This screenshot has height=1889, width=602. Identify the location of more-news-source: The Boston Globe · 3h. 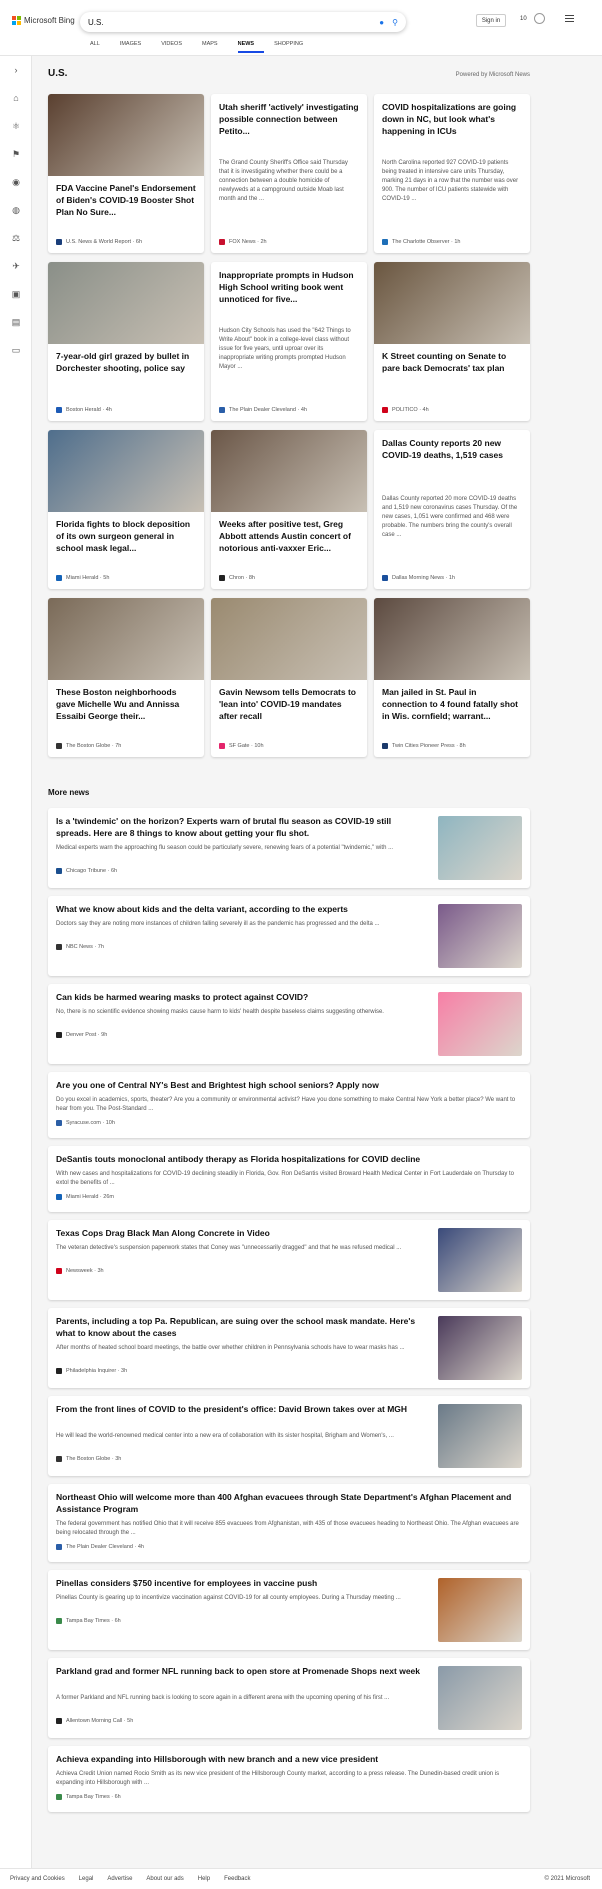
(88, 1459).